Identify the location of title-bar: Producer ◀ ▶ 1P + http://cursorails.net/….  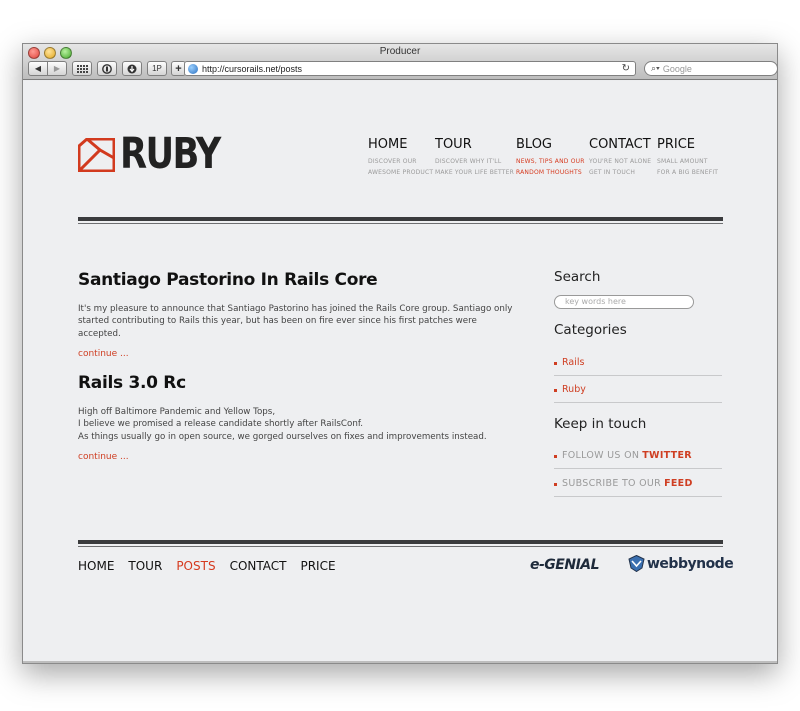
(400, 62).